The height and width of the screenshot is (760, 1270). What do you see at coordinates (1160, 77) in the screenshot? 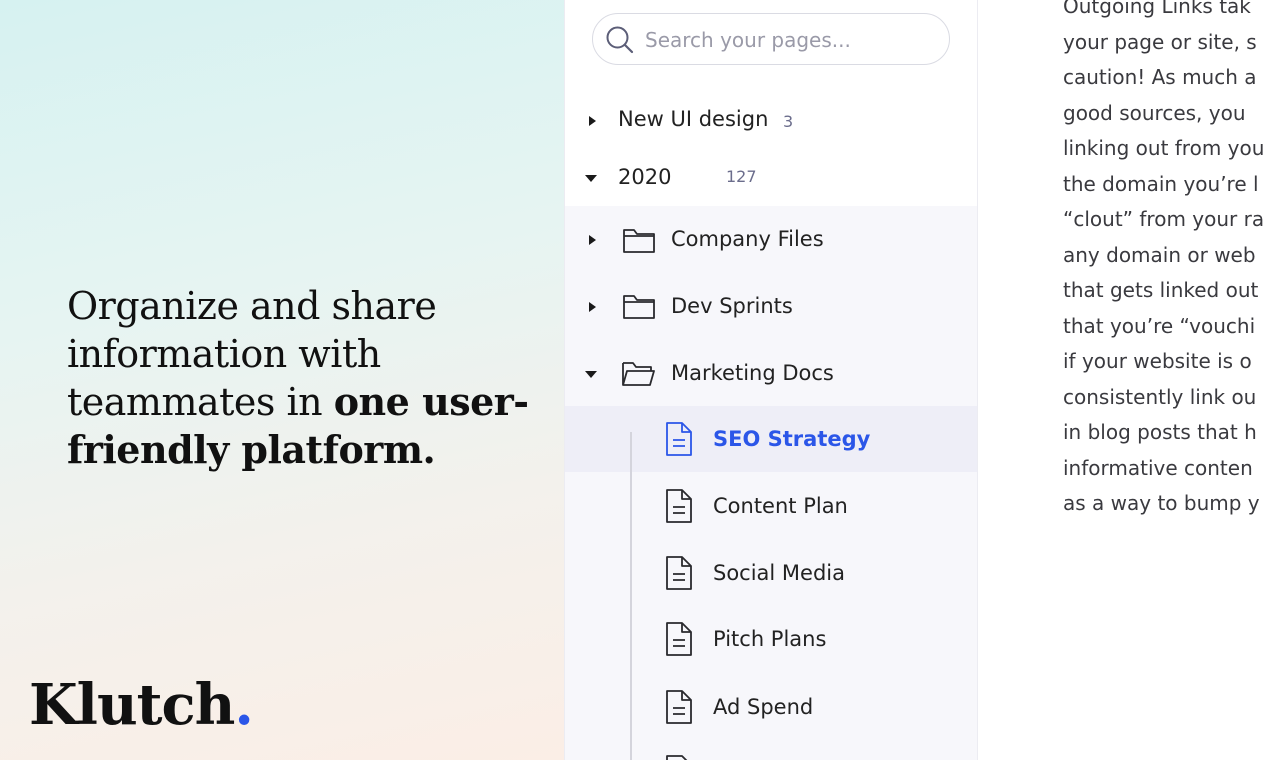
I see `text-line: caution! As much a` at bounding box center [1160, 77].